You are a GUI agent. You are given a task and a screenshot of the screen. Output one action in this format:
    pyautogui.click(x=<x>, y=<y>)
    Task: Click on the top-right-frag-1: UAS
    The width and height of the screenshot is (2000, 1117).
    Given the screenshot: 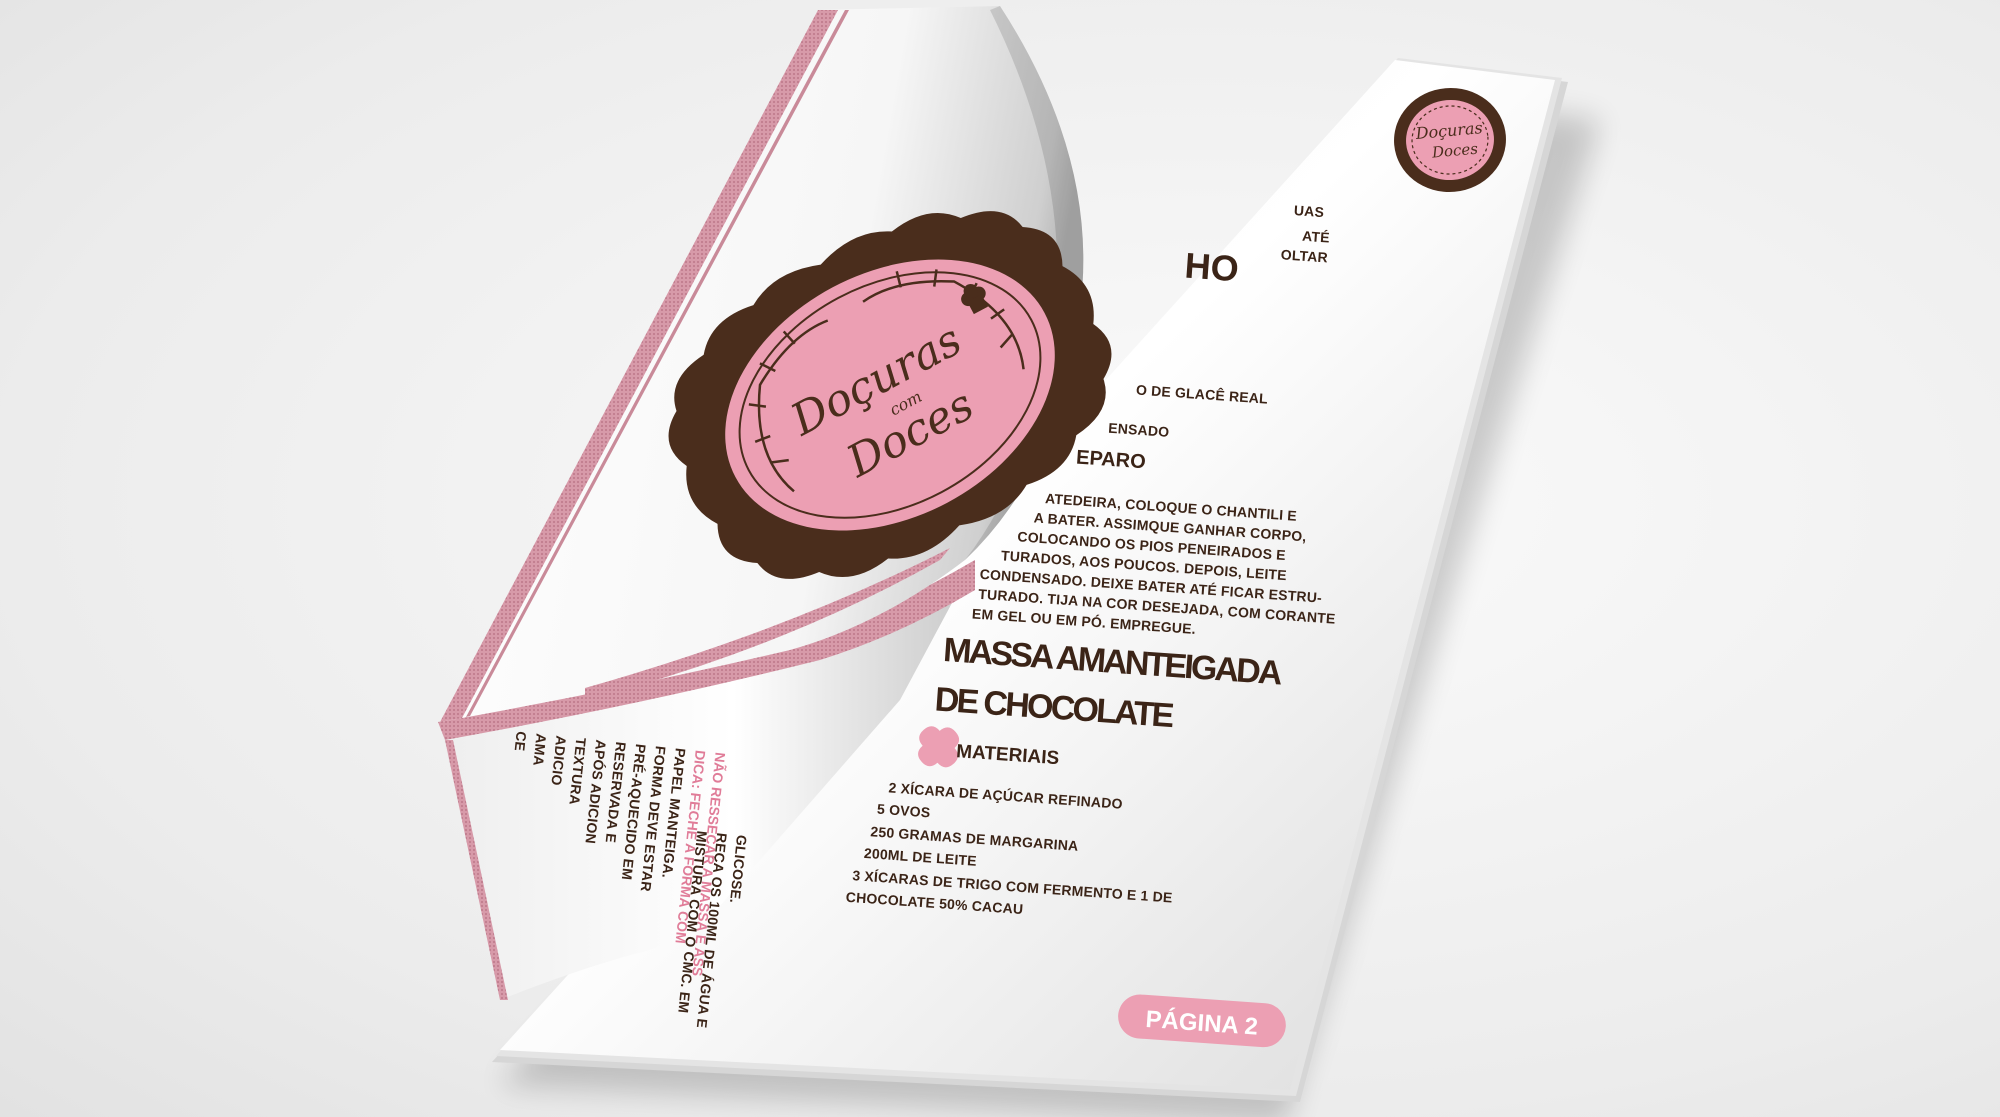 What is the action you would take?
    pyautogui.click(x=1308, y=211)
    